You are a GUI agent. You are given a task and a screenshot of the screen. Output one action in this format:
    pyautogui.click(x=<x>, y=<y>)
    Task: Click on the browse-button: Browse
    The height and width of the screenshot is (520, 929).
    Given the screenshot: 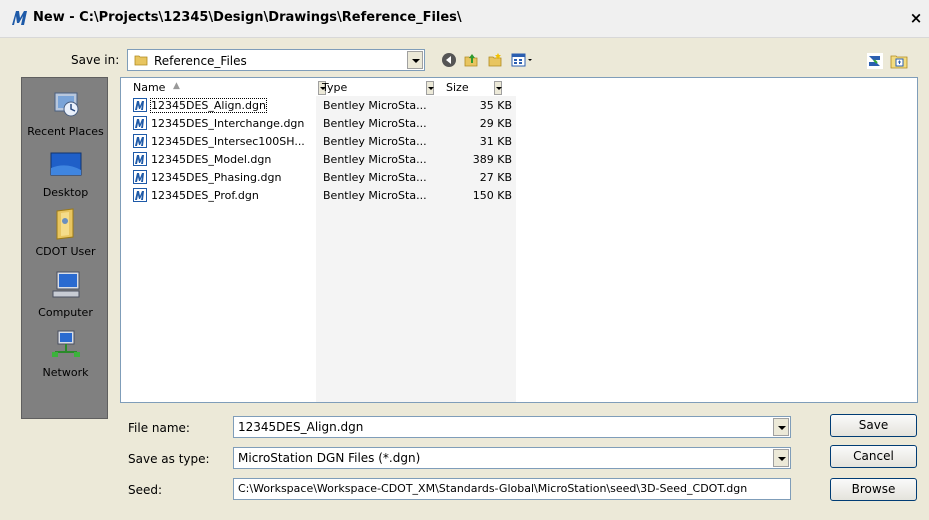 What is the action you would take?
    pyautogui.click(x=873, y=489)
    